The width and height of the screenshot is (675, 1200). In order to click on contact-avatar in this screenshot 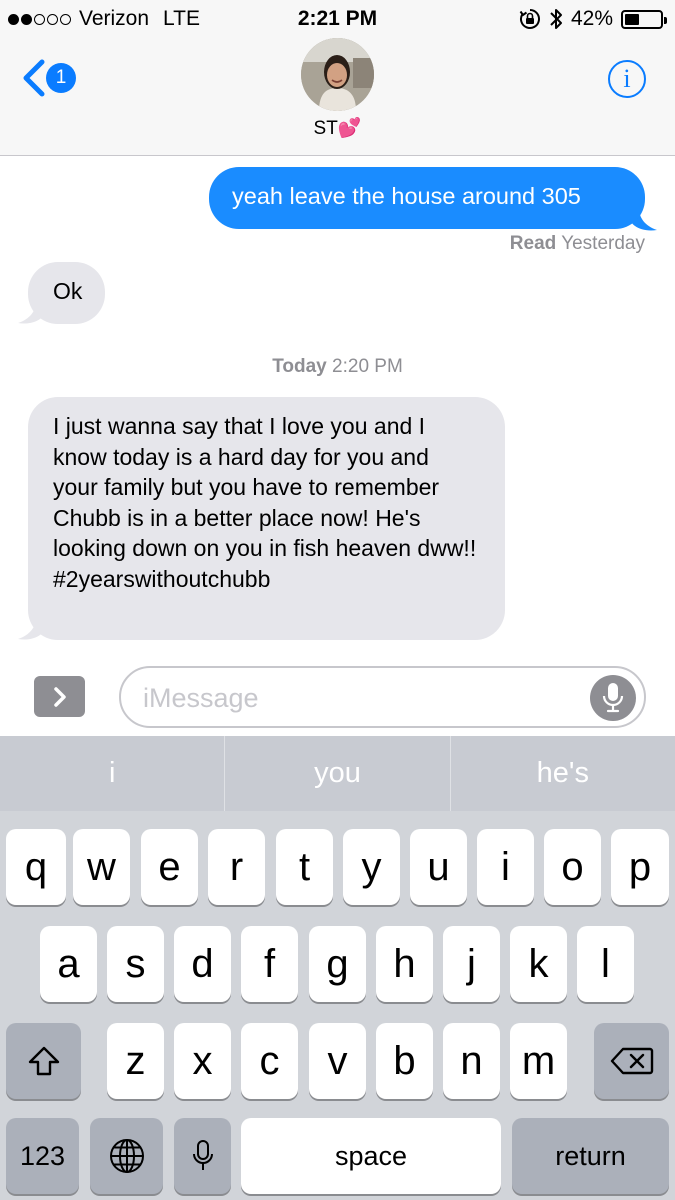, I will do `click(337, 74)`.